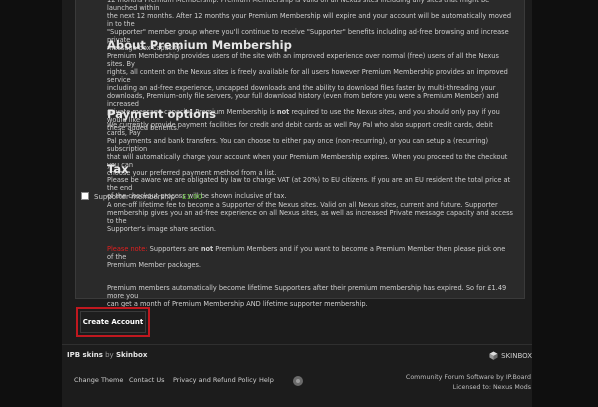 The height and width of the screenshot is (407, 598). I want to click on payment-heading: Payment options, so click(161, 114).